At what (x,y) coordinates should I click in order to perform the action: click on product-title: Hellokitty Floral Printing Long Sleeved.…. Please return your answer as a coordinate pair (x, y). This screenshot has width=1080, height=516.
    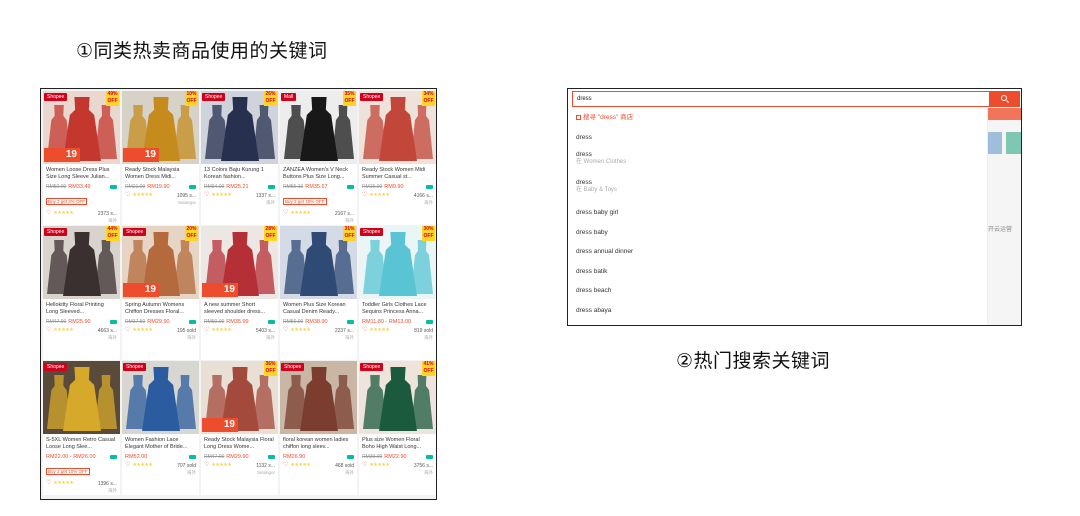
    Looking at the image, I should click on (81, 308).